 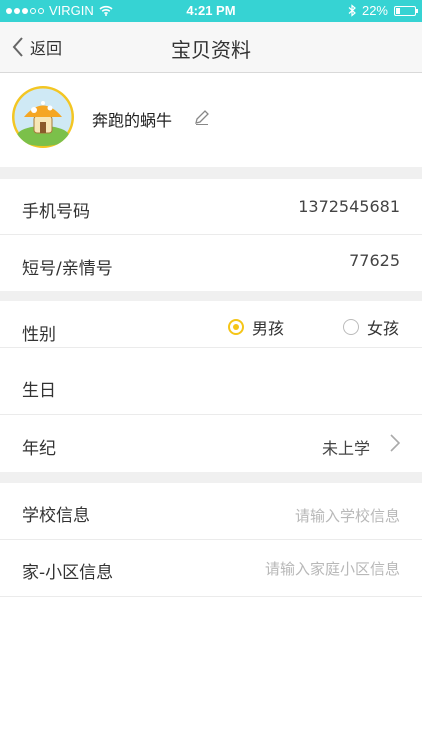 What do you see at coordinates (352, 10) in the screenshot?
I see `bluetooth-icon` at bounding box center [352, 10].